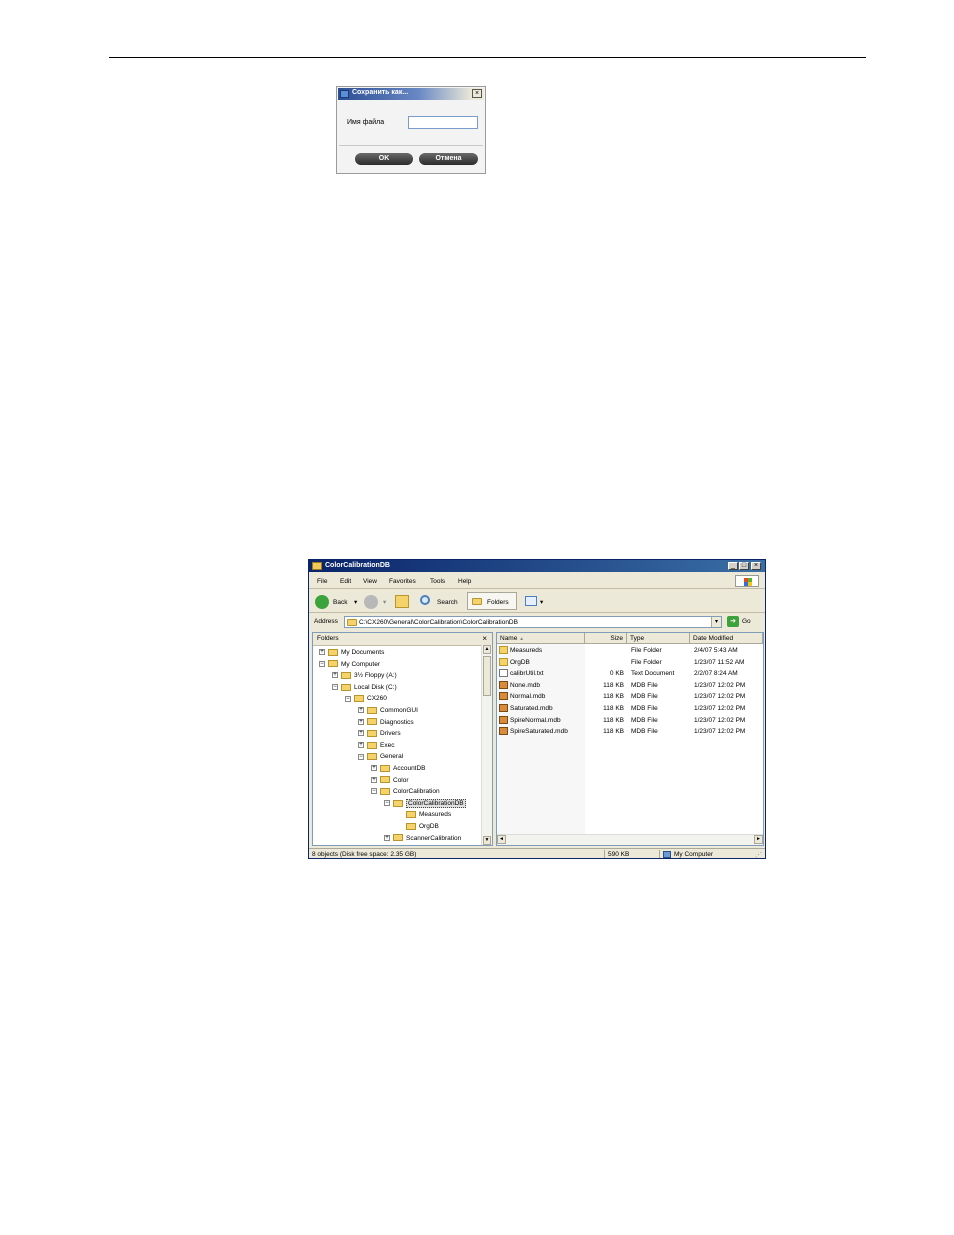 This screenshot has width=954, height=1235. I want to click on file-row: None.mdb 118 KB MDB File 1/23/07 12:02 PM, so click(630, 685).